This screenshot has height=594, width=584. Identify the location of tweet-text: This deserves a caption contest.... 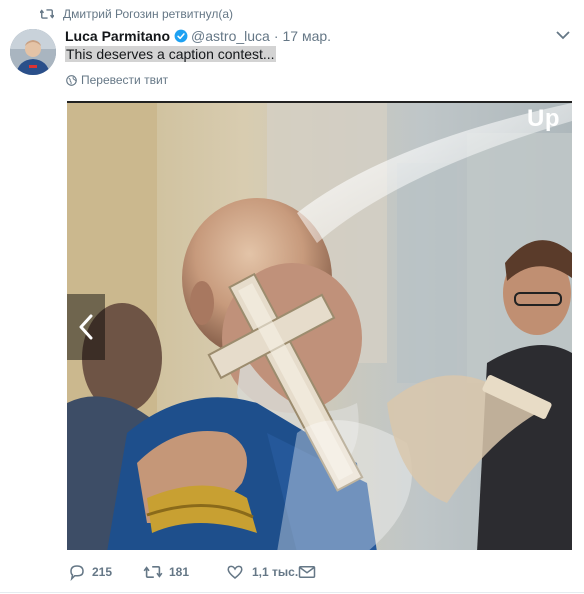
(170, 54).